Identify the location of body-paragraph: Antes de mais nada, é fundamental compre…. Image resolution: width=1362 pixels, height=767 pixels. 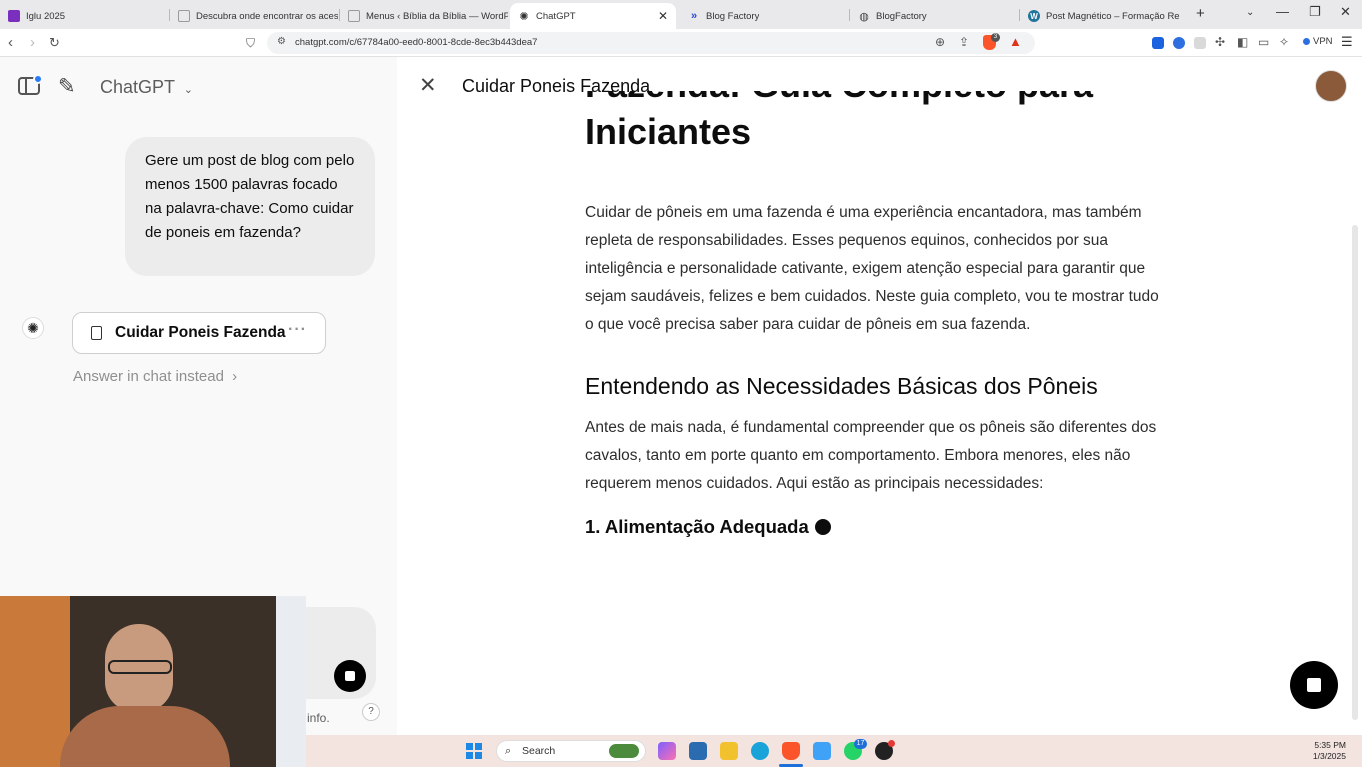
(871, 455).